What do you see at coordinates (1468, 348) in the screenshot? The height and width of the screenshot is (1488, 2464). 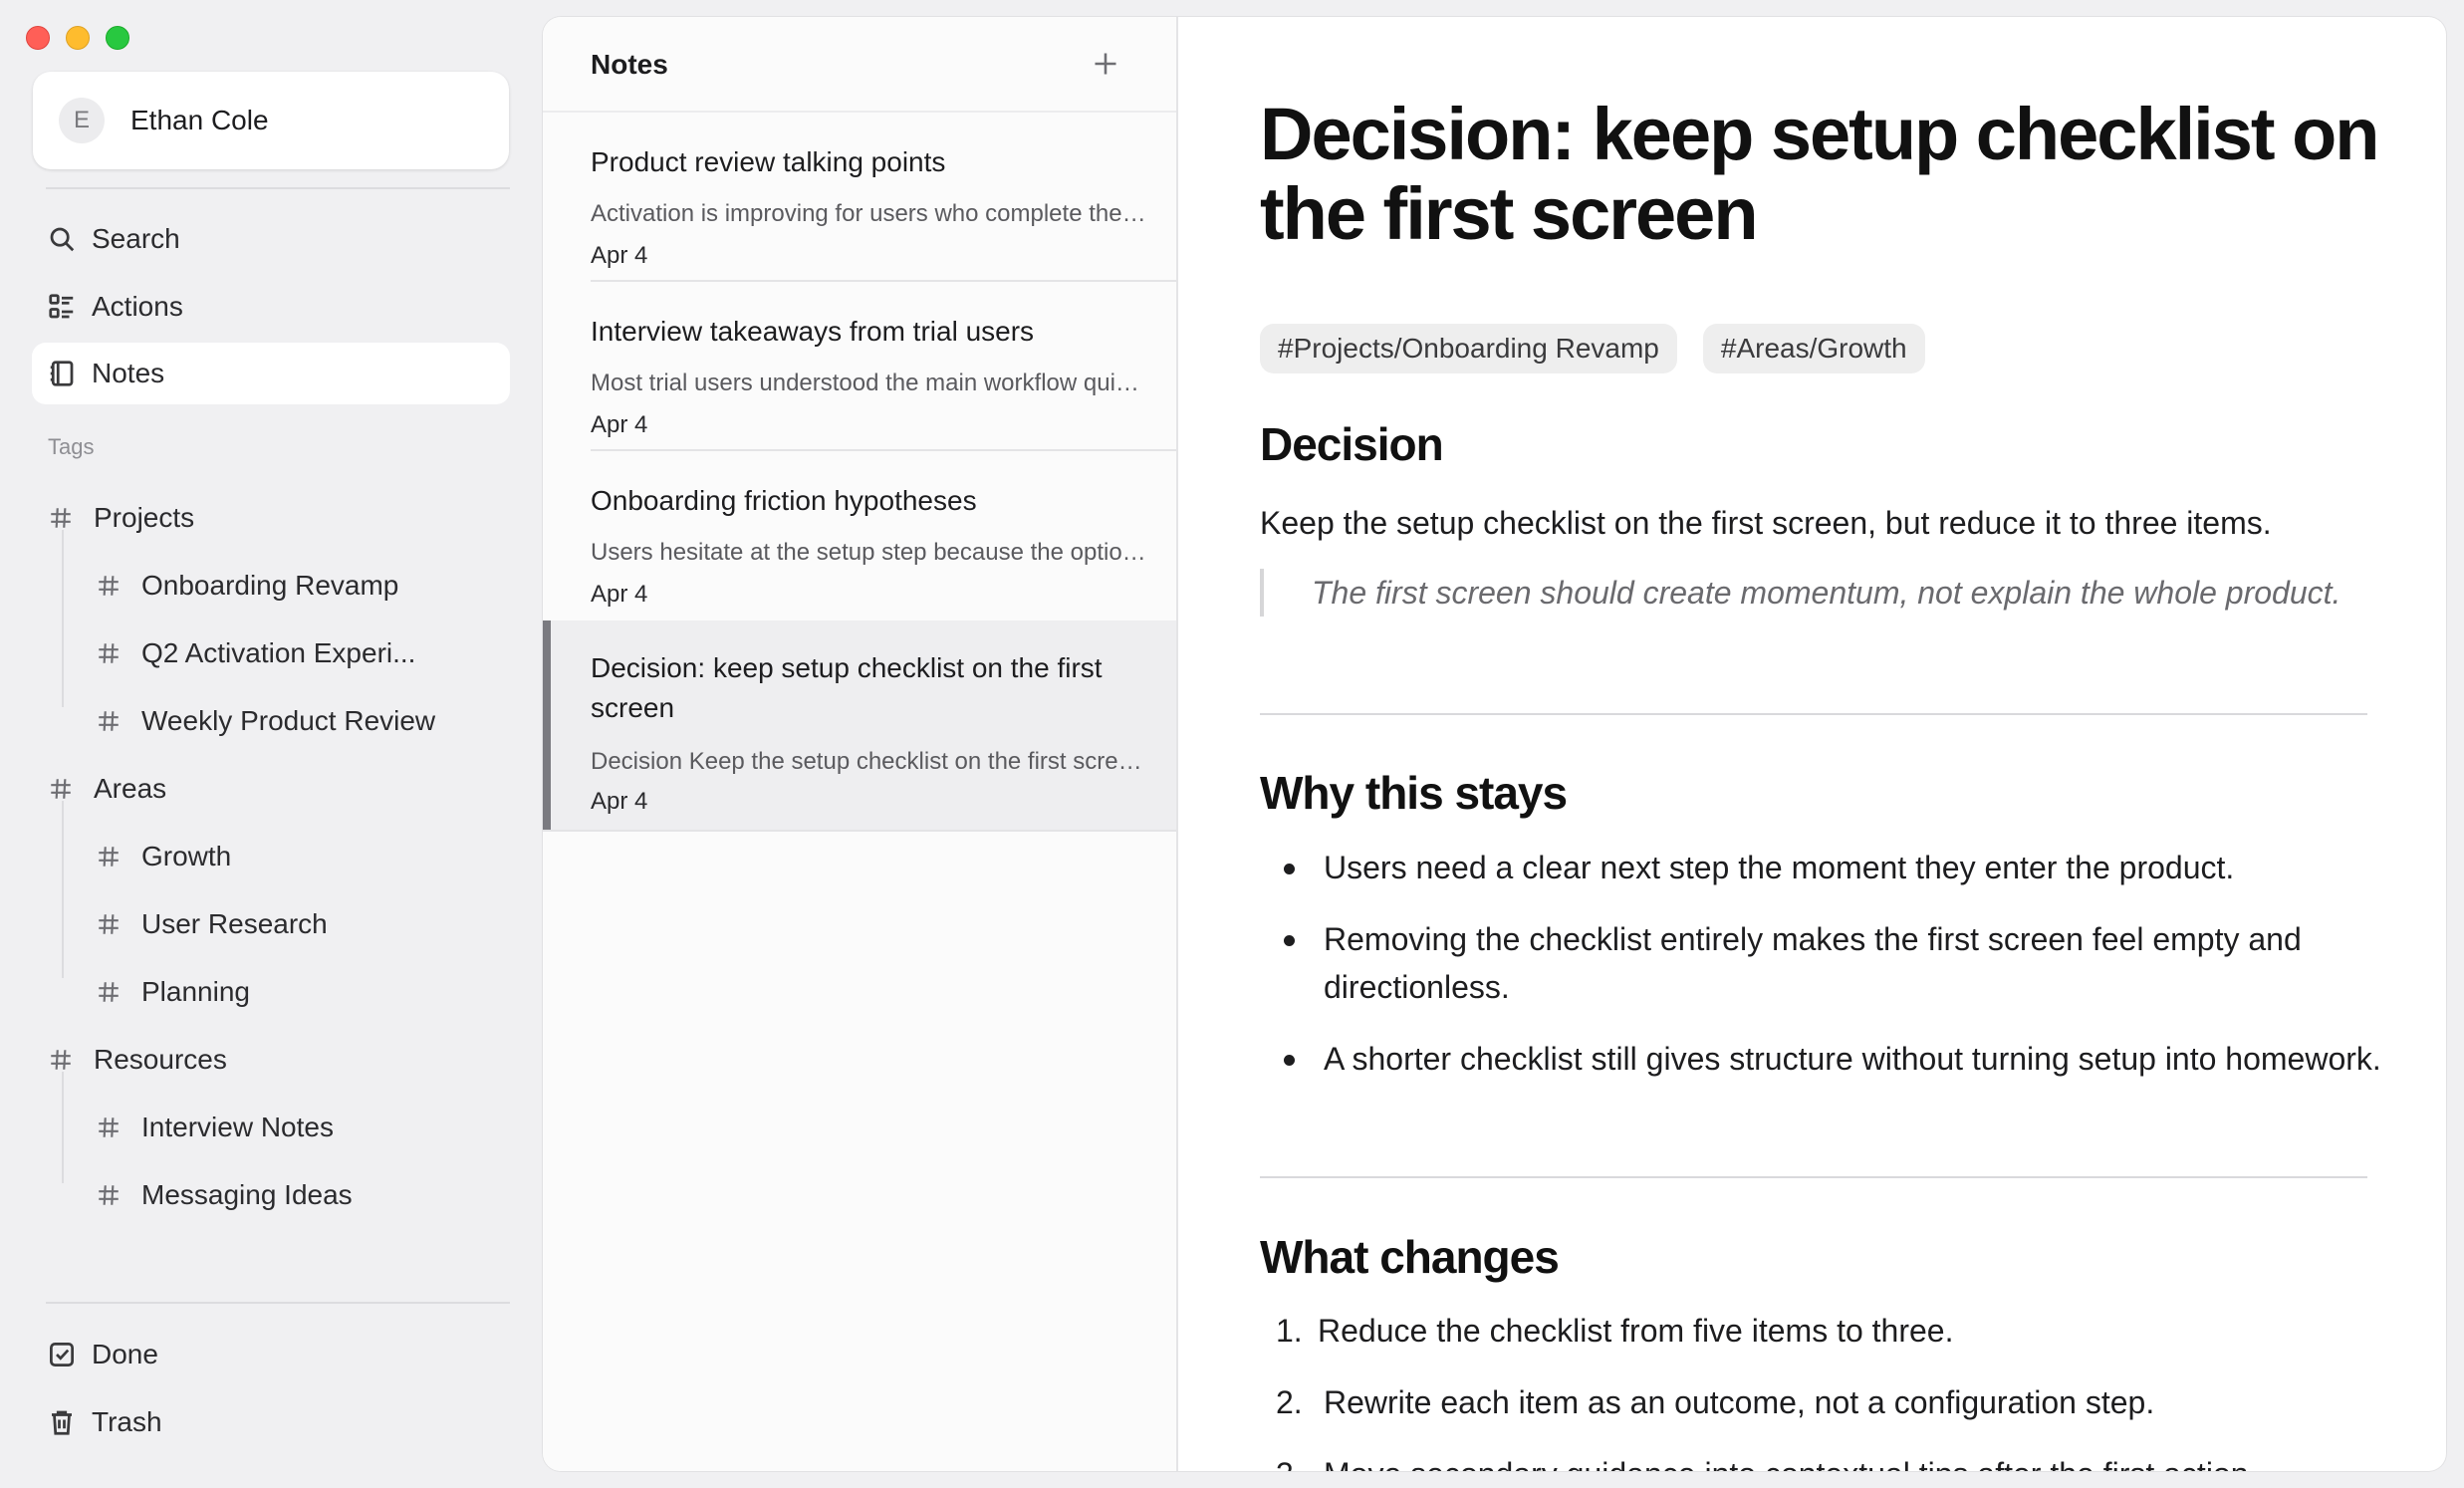 I see `tag-chip: #Projects/Onboarding Revamp` at bounding box center [1468, 348].